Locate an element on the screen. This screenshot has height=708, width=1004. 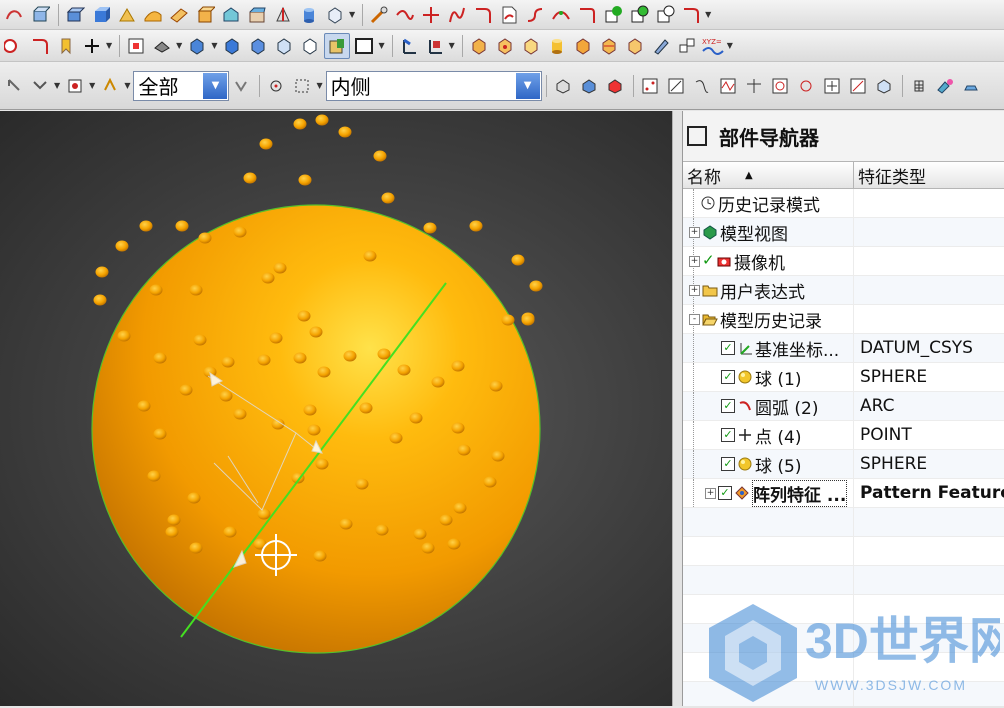
column-header-name: 名称 ▲ is located at coordinates (768, 175).